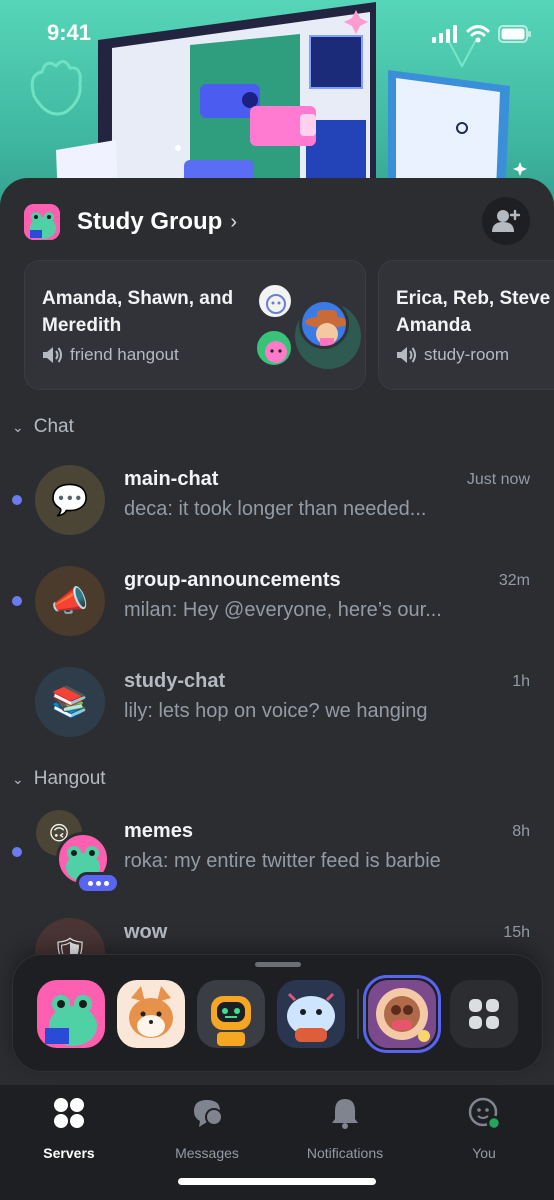  What do you see at coordinates (175, 681) in the screenshot?
I see `channel-name: study-chat` at bounding box center [175, 681].